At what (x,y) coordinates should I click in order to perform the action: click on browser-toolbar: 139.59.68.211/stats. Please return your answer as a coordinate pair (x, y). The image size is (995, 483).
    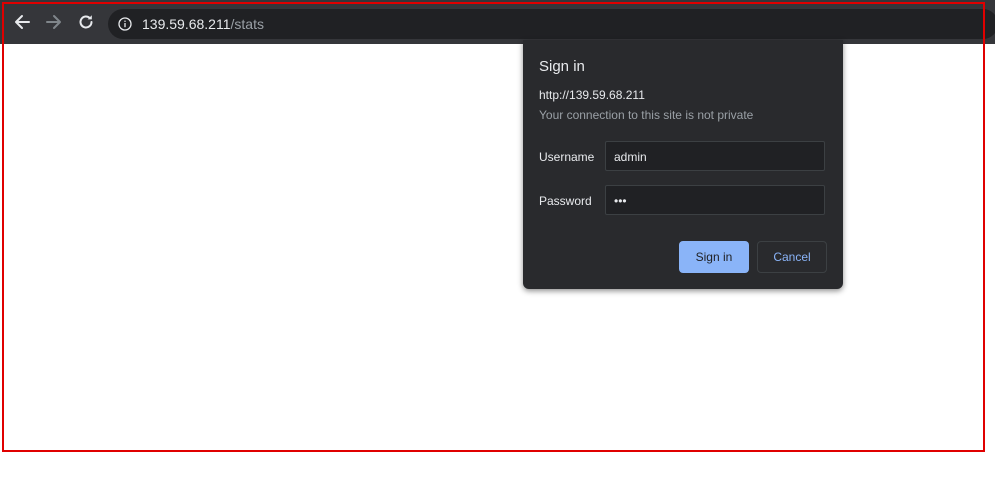
    Looking at the image, I should click on (497, 22).